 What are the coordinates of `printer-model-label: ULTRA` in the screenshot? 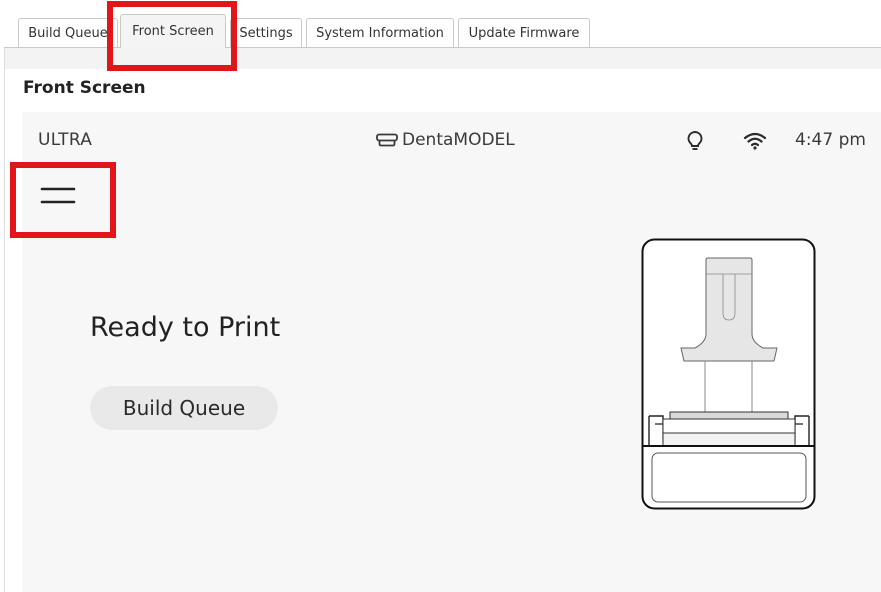 It's located at (65, 140).